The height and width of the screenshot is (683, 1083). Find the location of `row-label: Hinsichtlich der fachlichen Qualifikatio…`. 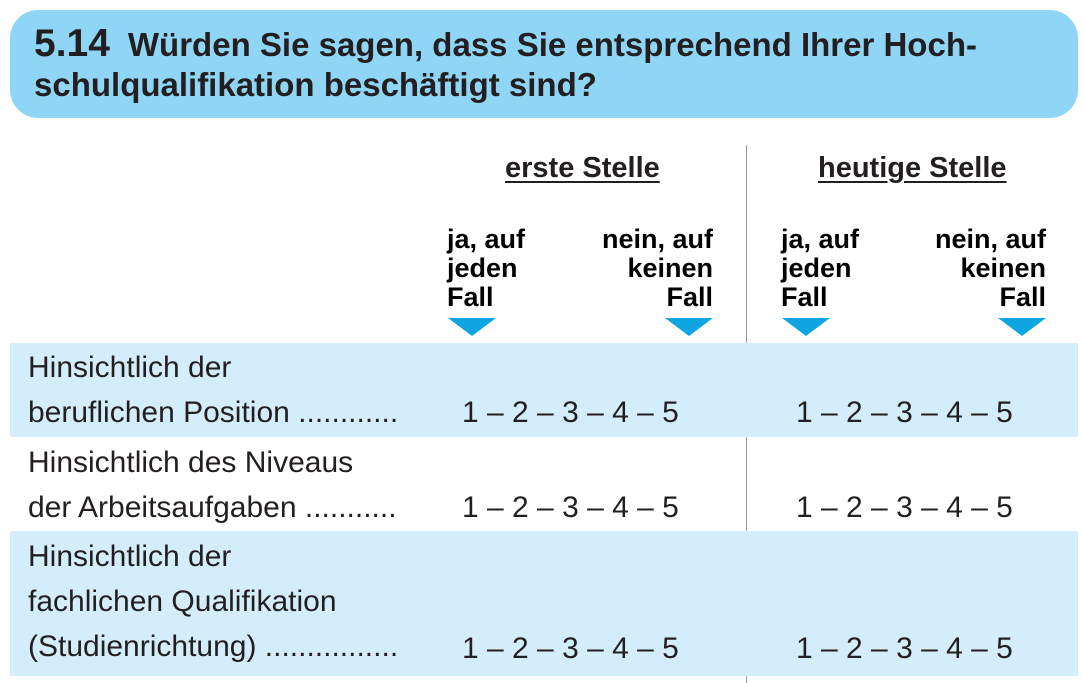

row-label: Hinsichtlich der fachlichen Qualifikatio… is located at coordinates (213, 601).